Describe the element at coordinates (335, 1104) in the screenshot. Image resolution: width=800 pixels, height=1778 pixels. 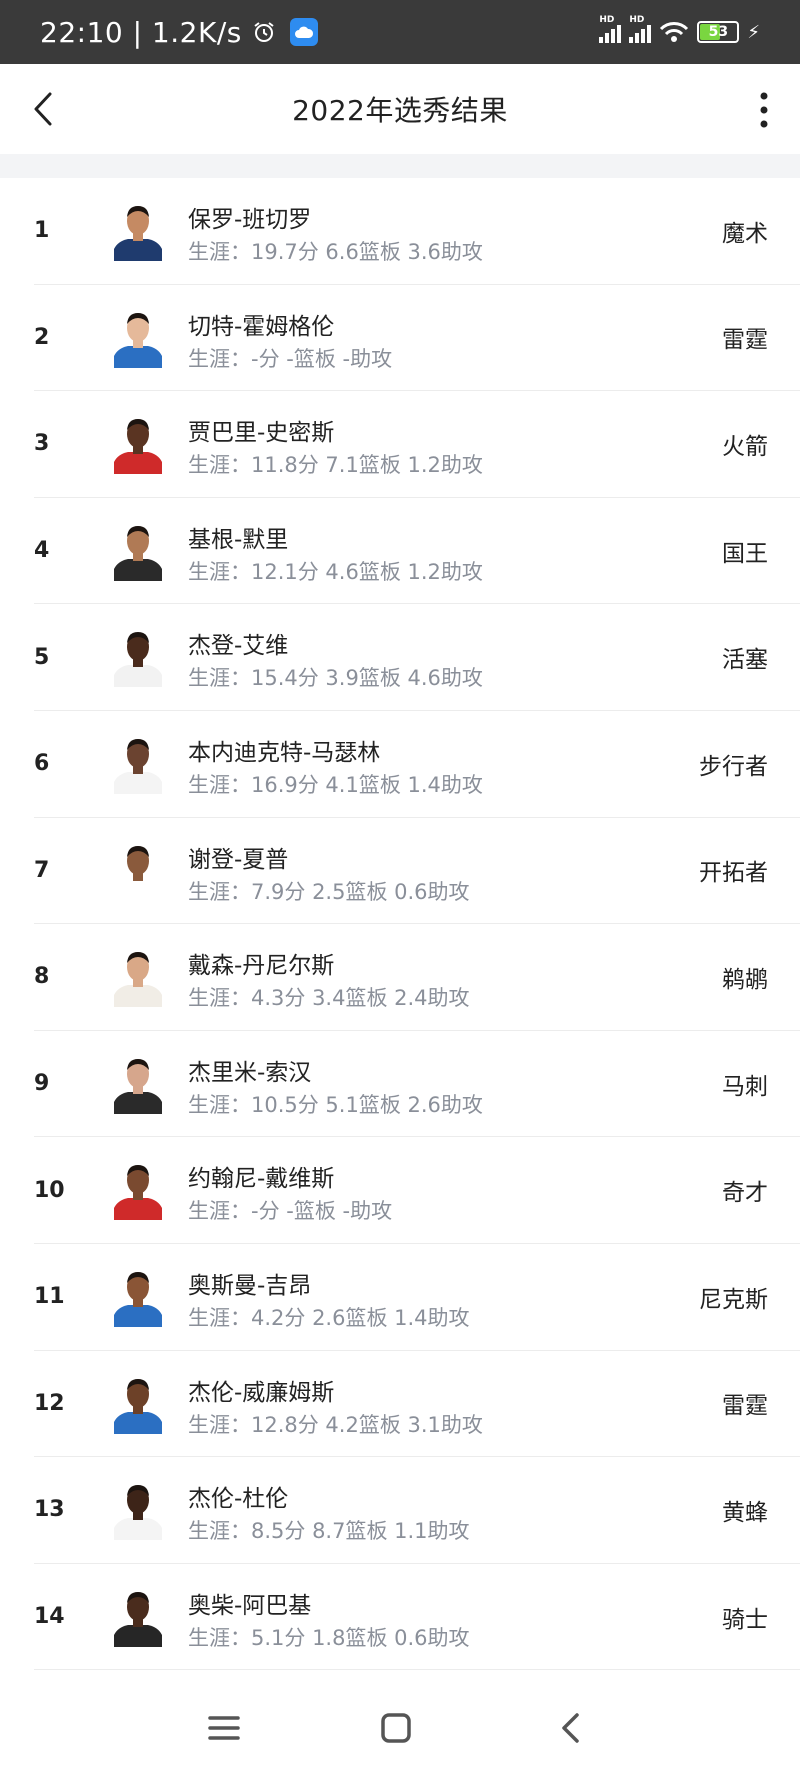
I see `player-career-stats: 生涯：10.5分 5.1篮板 2.6助攻` at that location.